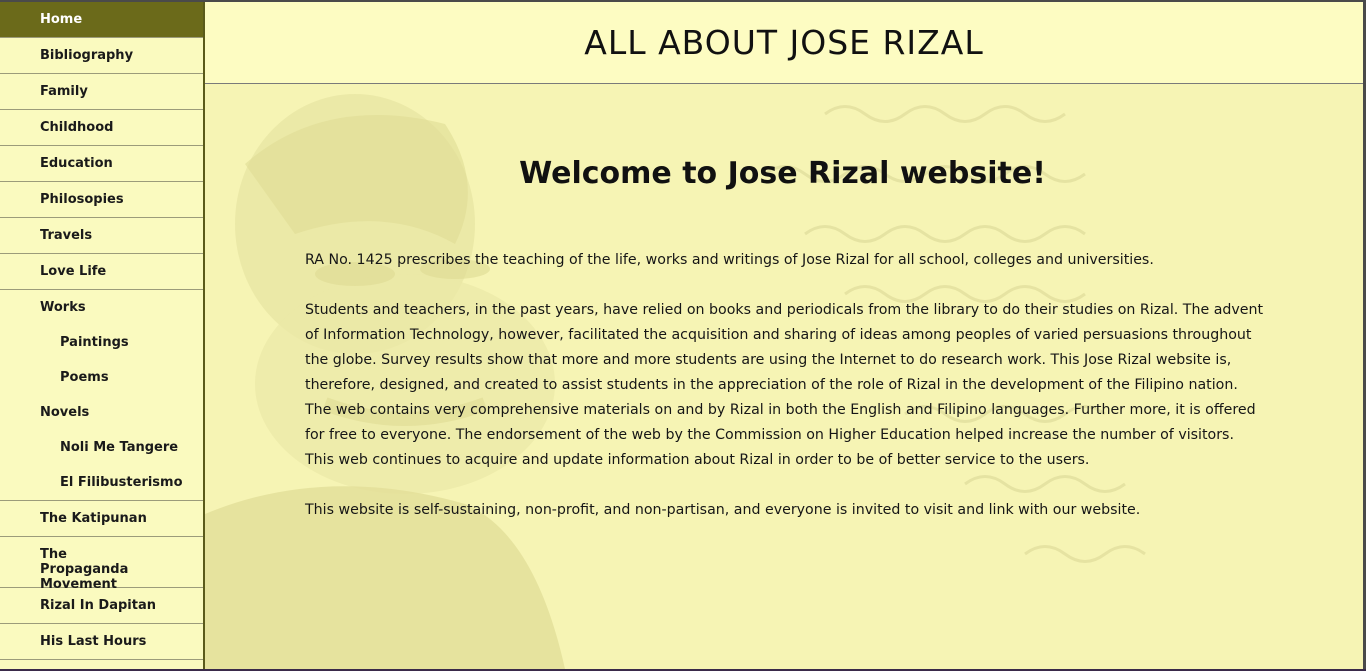 The height and width of the screenshot is (671, 1366). I want to click on page-header: ALL ABOUT JOSE RIZAL, so click(784, 43).